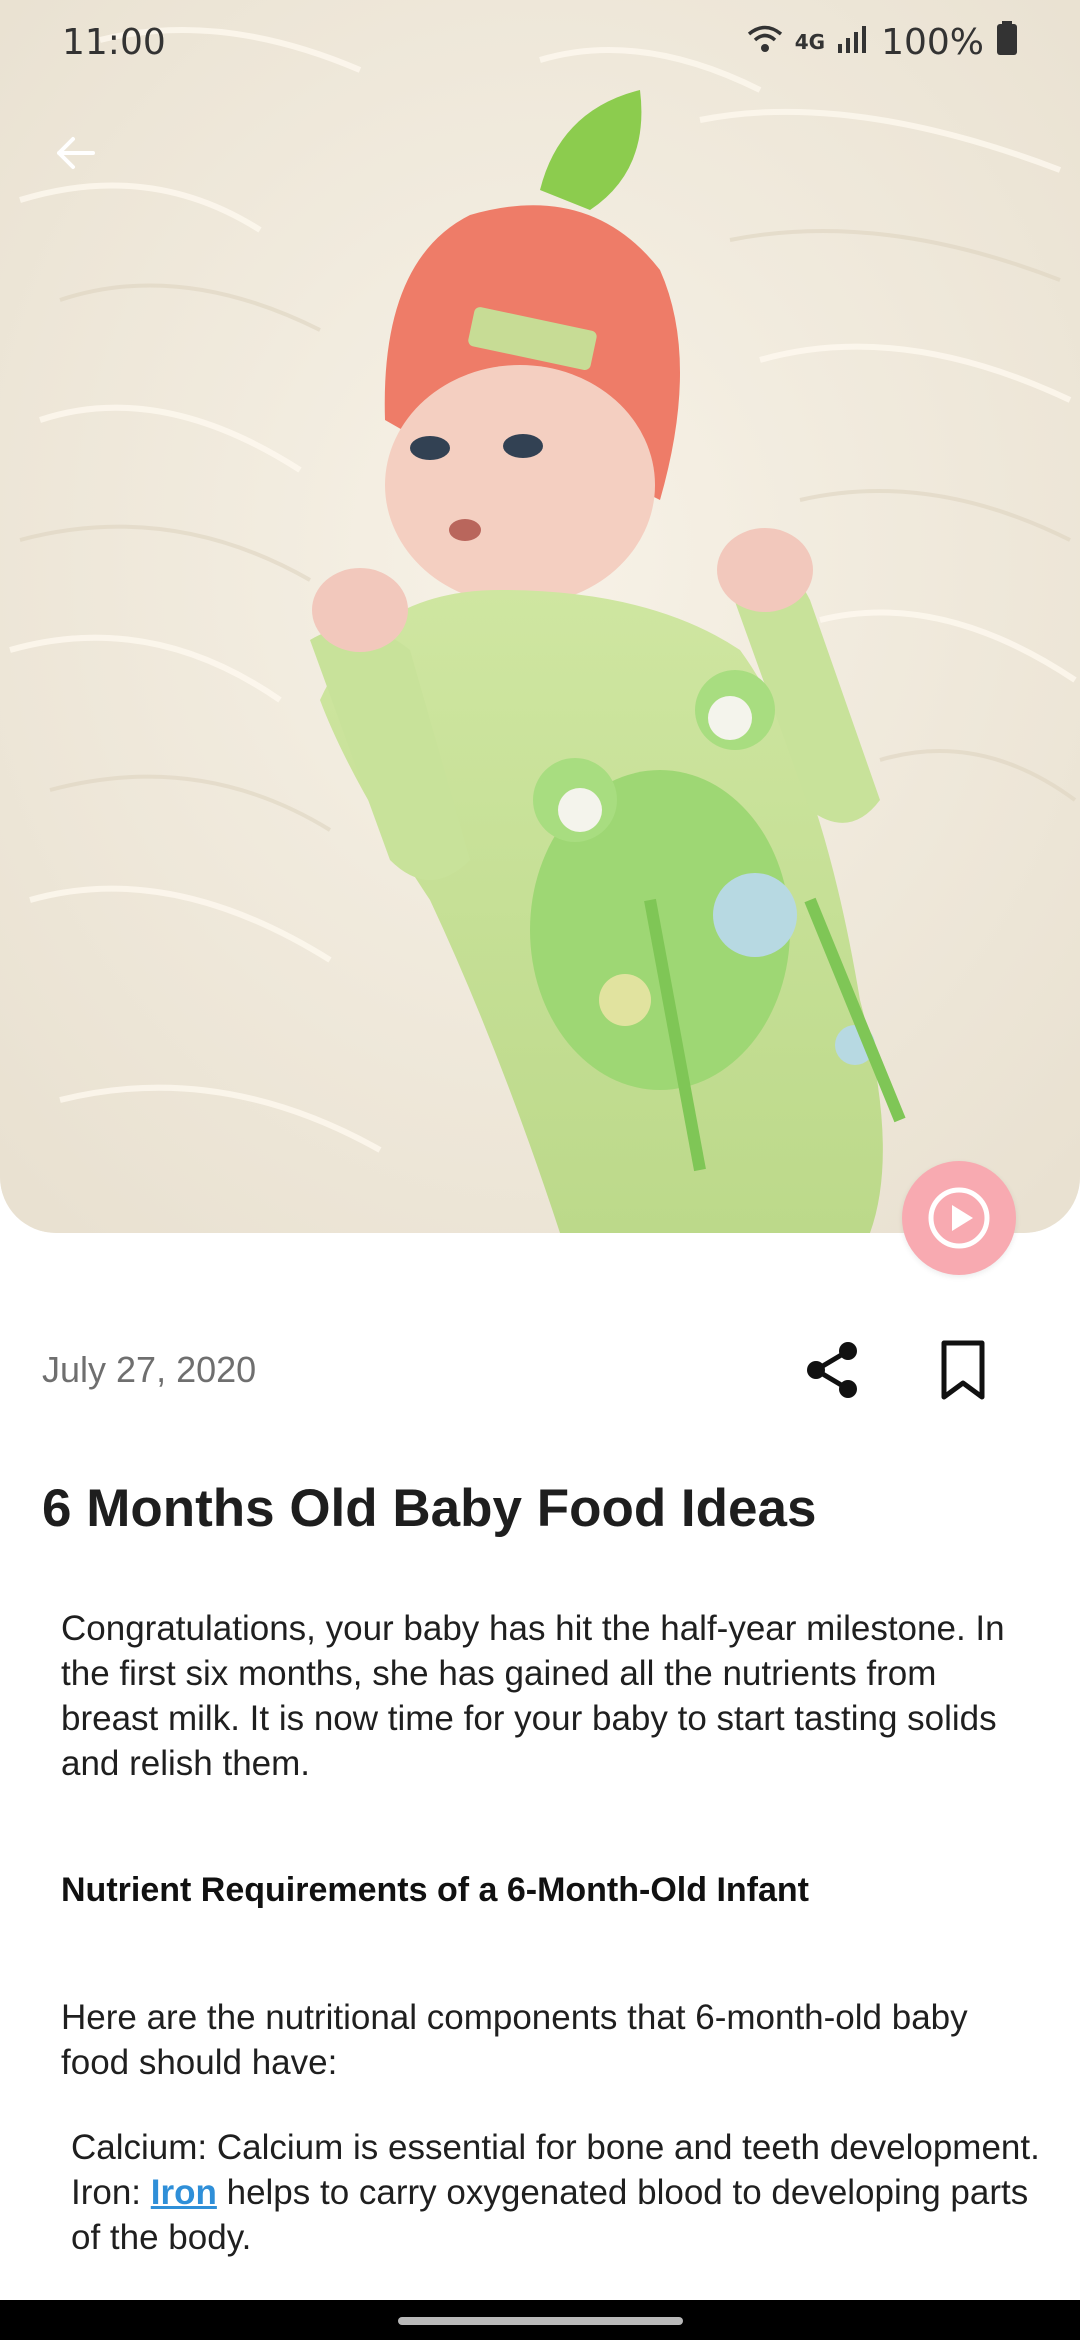  Describe the element at coordinates (111, 2192) in the screenshot. I see `list-item-label: Iron:` at that location.